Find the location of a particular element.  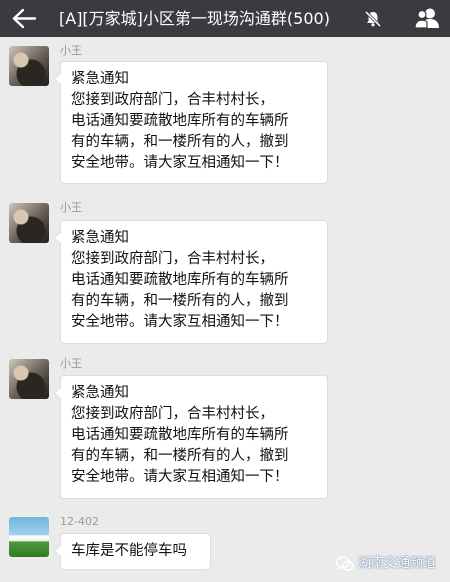

message-bubble: 车库是不能停车吗 is located at coordinates (132, 551).